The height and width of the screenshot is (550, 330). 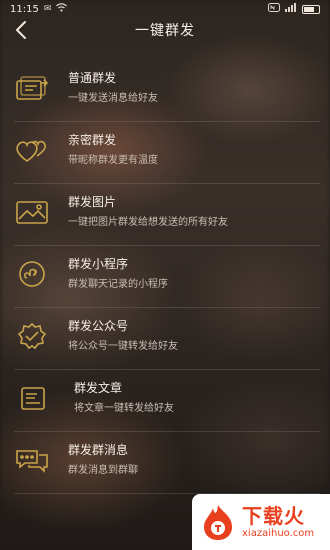 I want to click on watermark-brand: 下载火, so click(x=273, y=516).